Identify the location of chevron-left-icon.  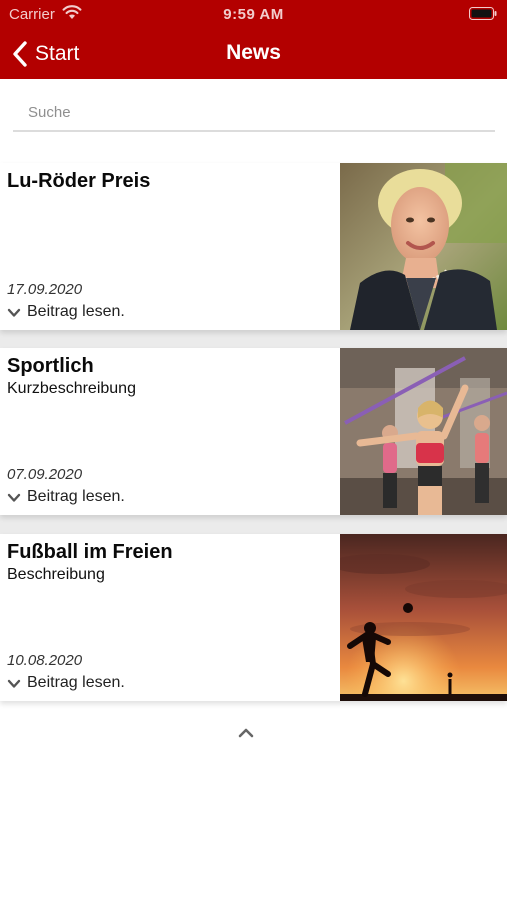
(20, 53).